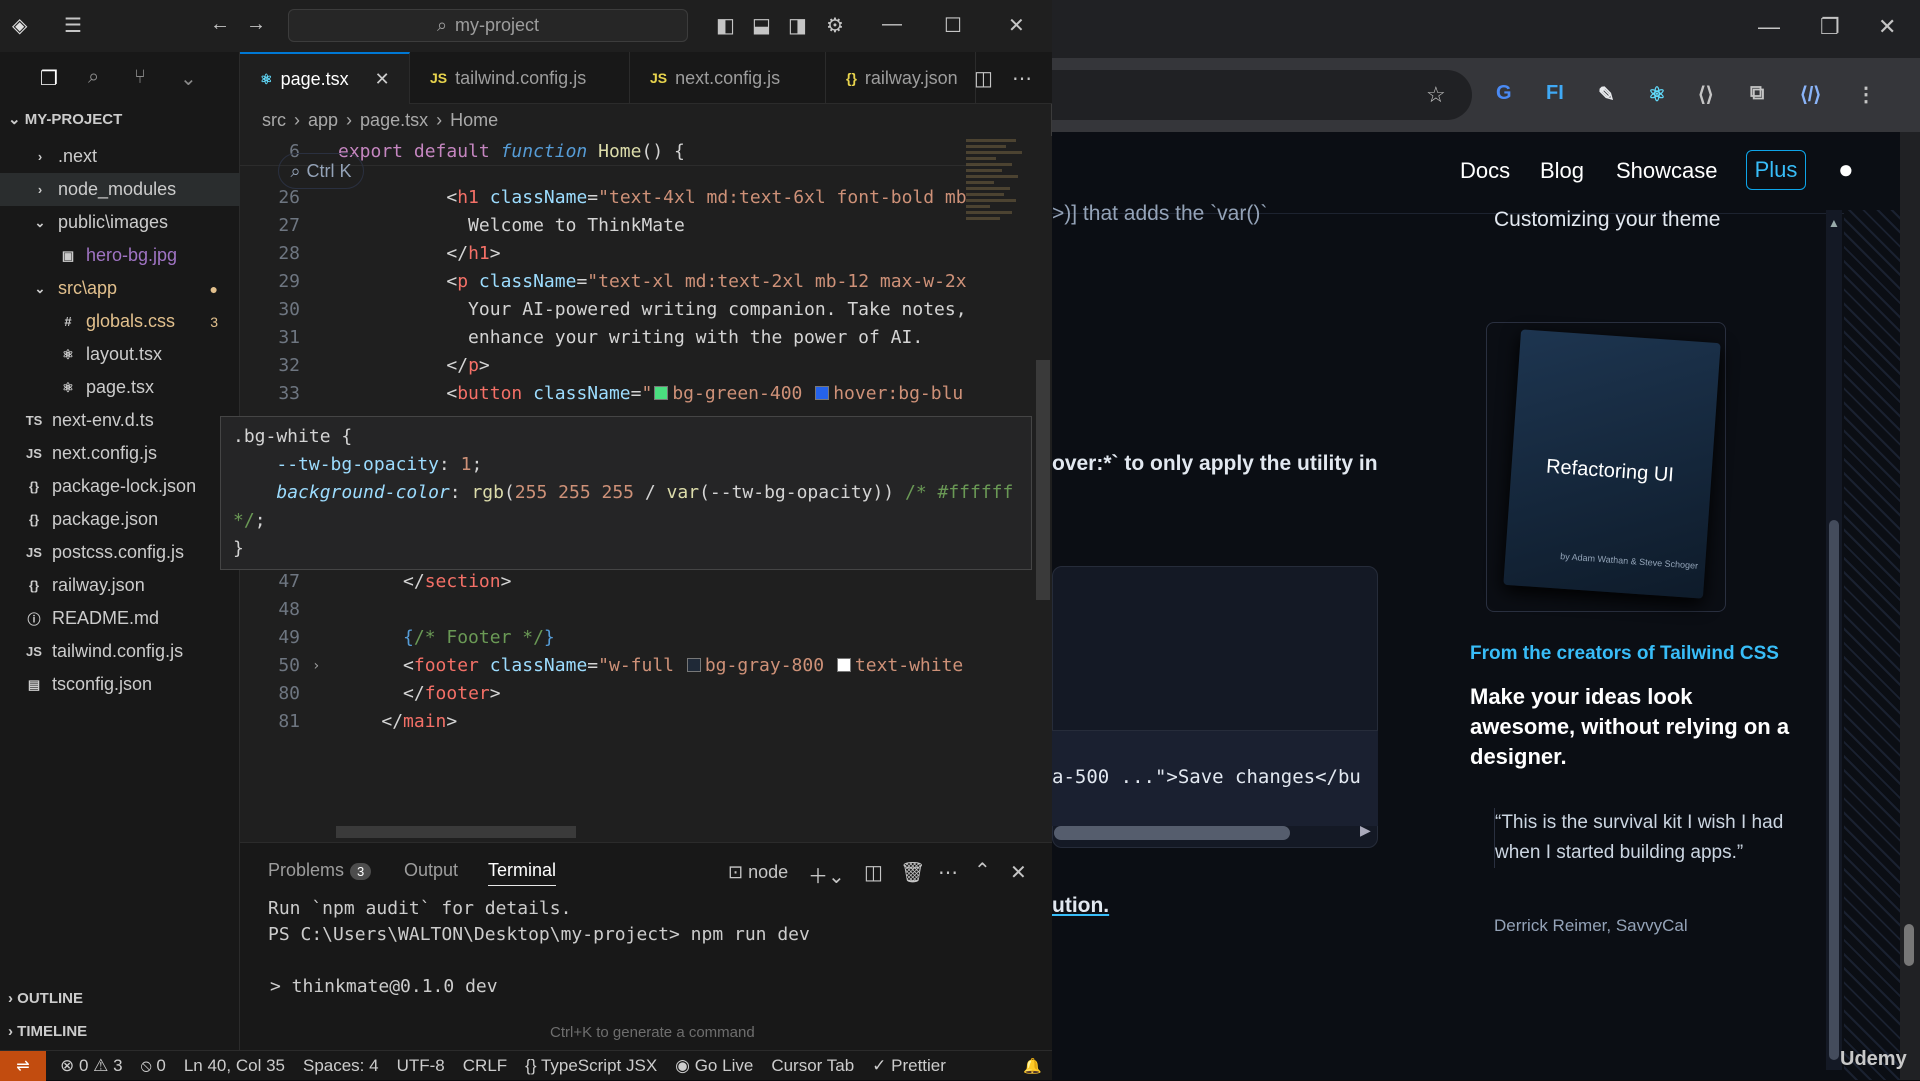 Image resolution: width=1920 pixels, height=1081 pixels. I want to click on scroll-right-icon: ▶, so click(1365, 830).